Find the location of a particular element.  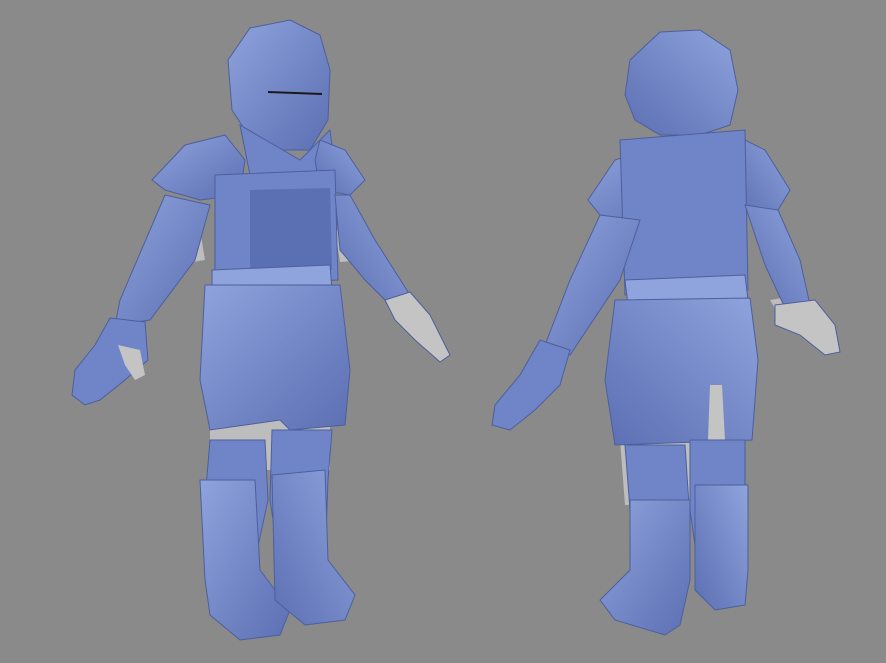

back-left-gauntlet is located at coordinates (531, 385).